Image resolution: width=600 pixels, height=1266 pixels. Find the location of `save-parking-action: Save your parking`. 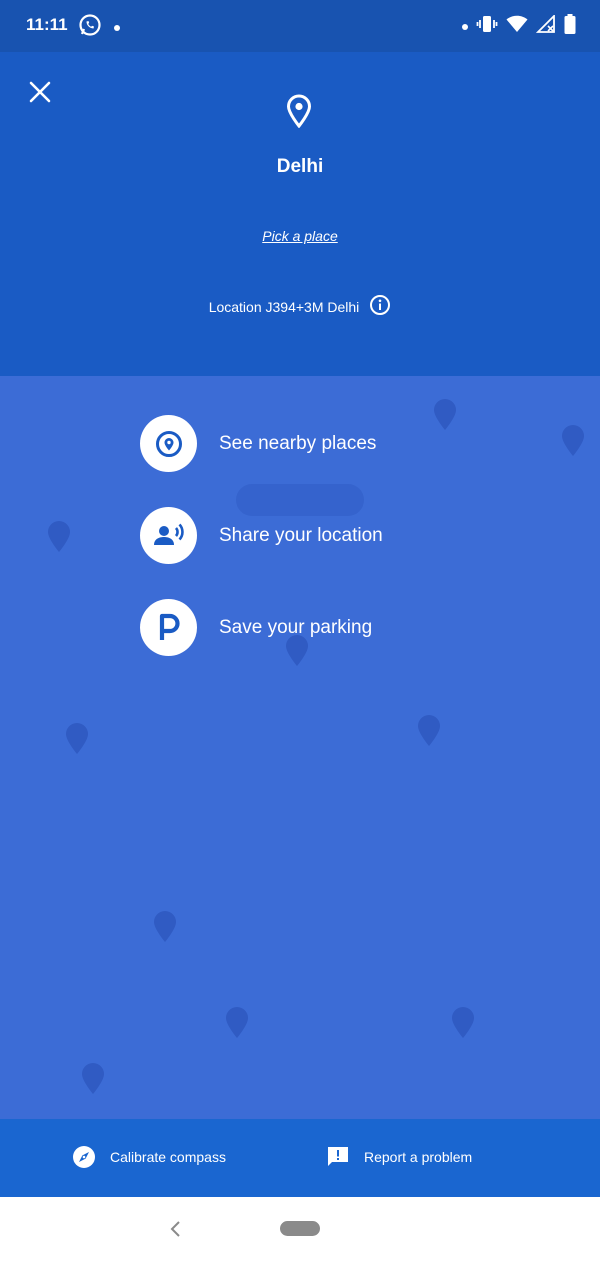

save-parking-action: Save your parking is located at coordinates (256, 627).